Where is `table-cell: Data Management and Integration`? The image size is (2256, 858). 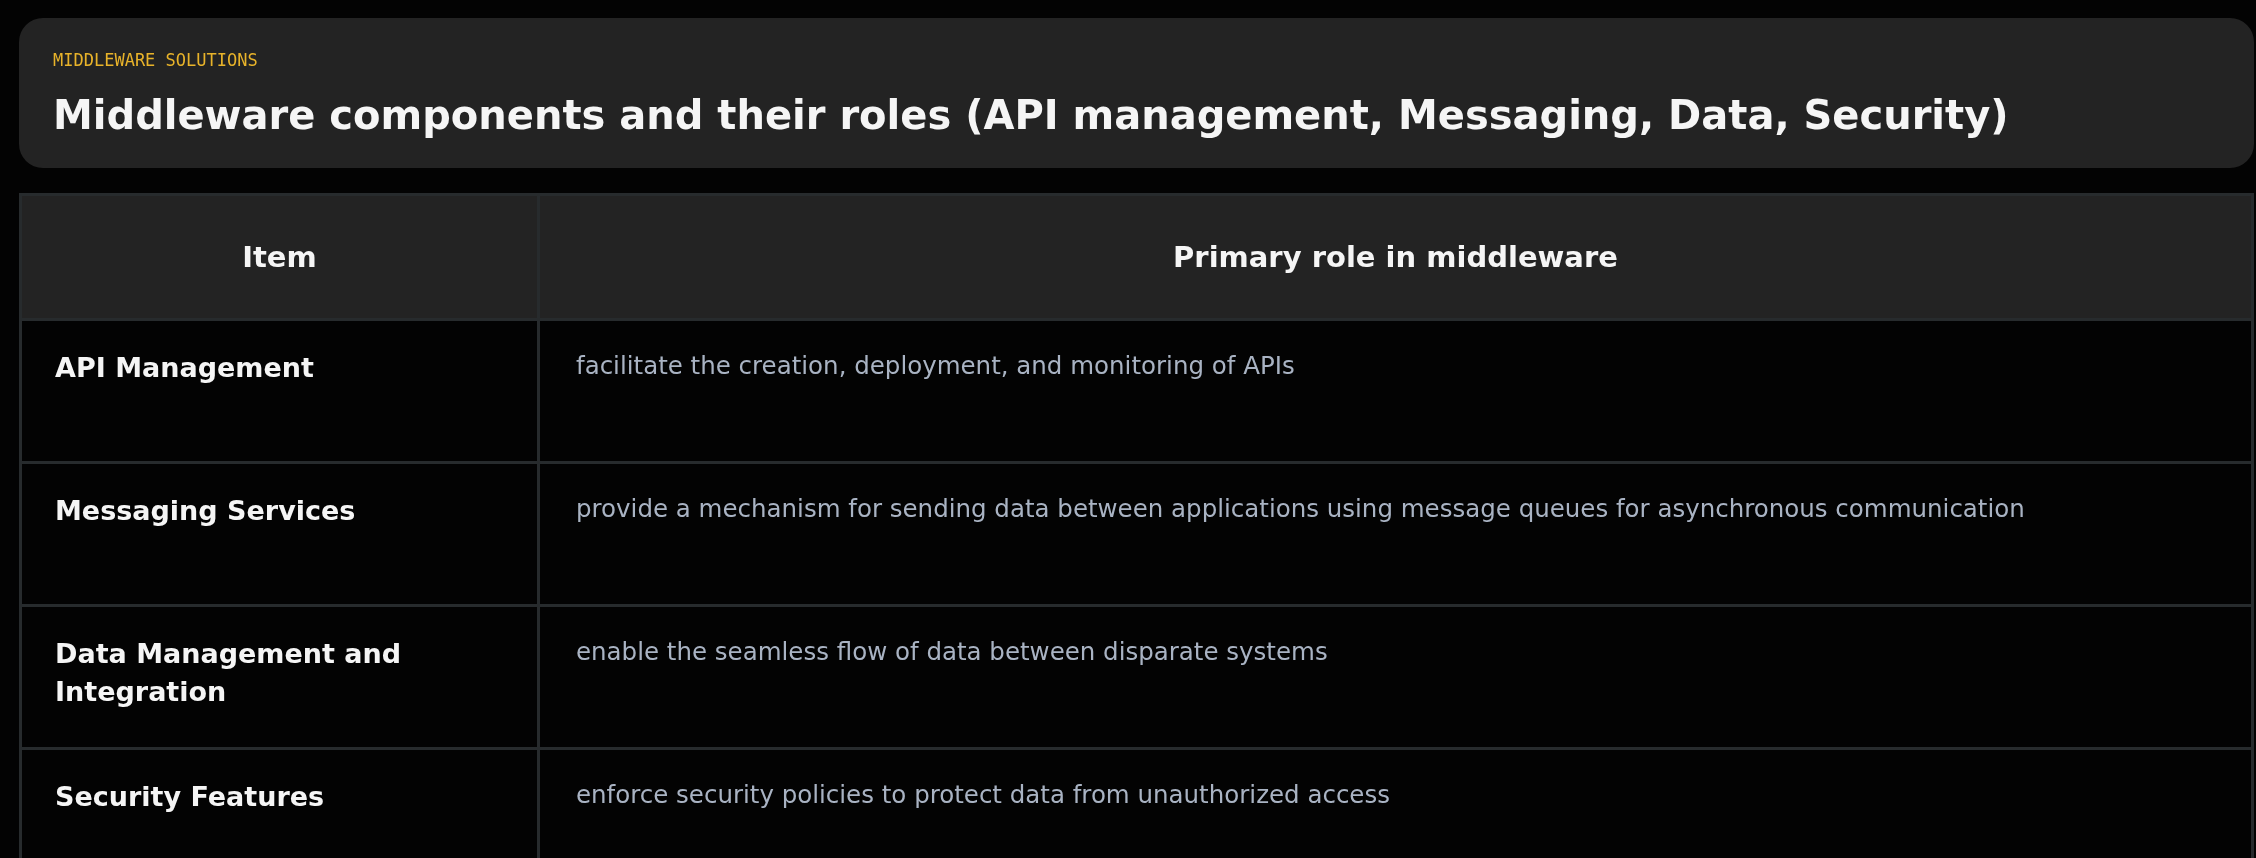 table-cell: Data Management and Integration is located at coordinates (279, 677).